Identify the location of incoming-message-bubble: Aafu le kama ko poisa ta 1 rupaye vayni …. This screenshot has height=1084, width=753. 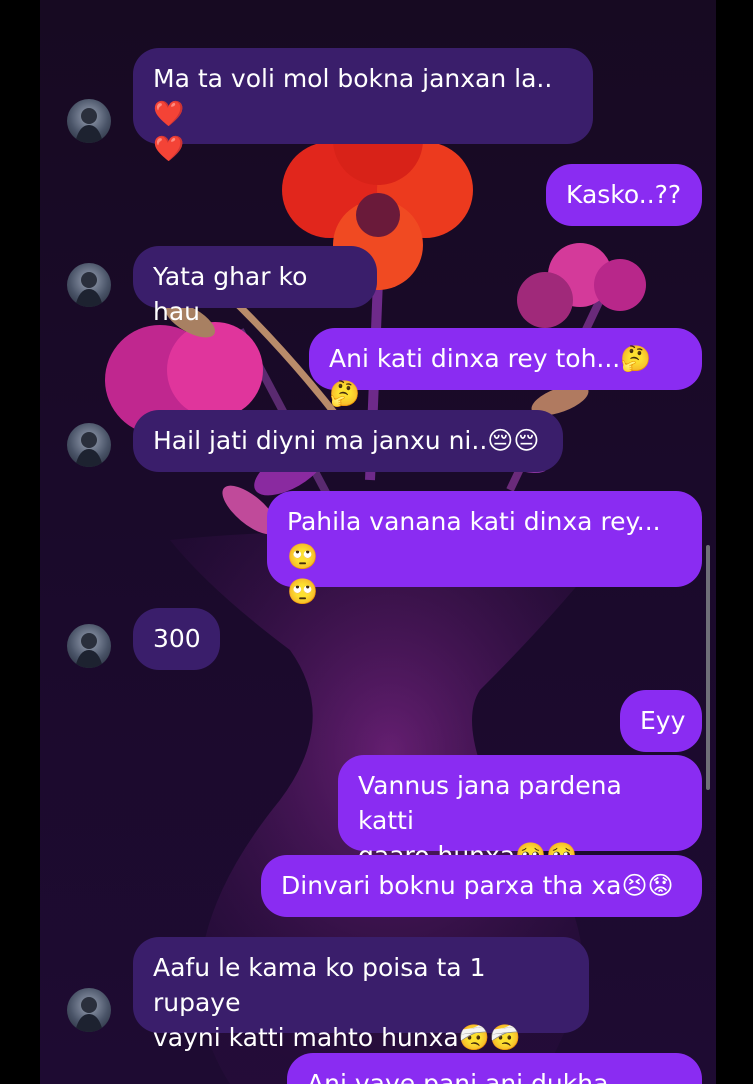
(361, 994).